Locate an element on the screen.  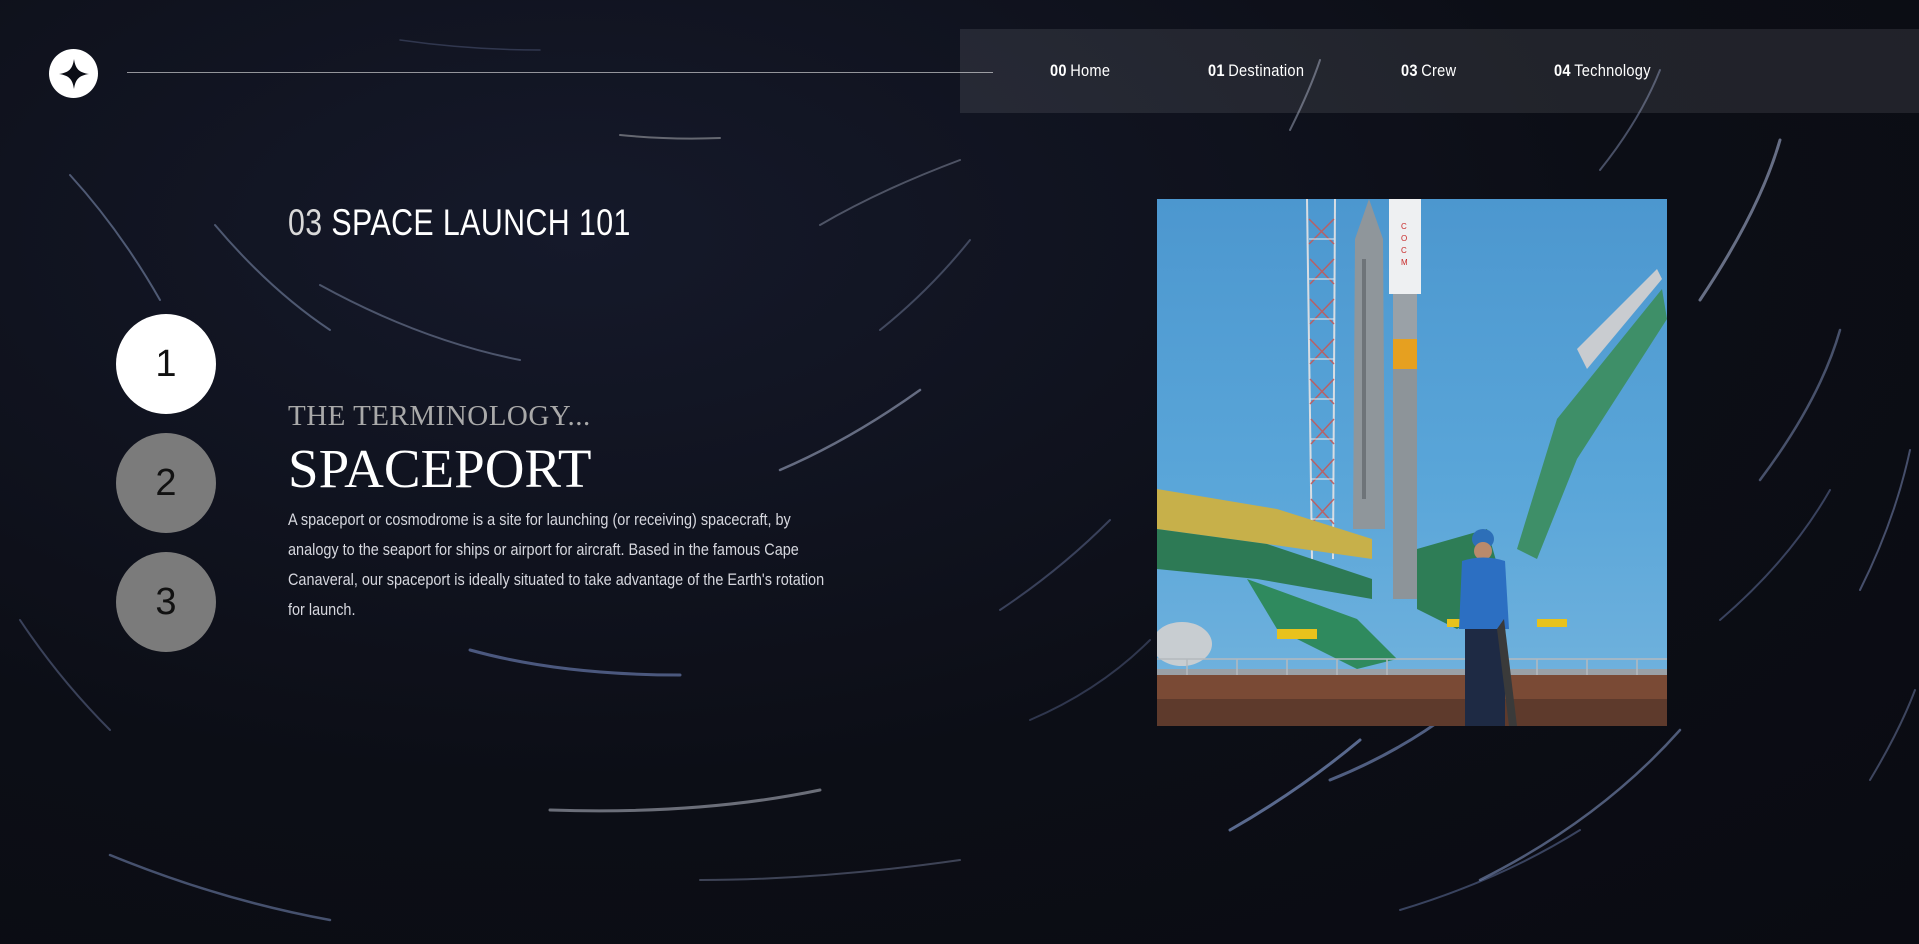
svg-text: O is located at coordinates (1404, 238).